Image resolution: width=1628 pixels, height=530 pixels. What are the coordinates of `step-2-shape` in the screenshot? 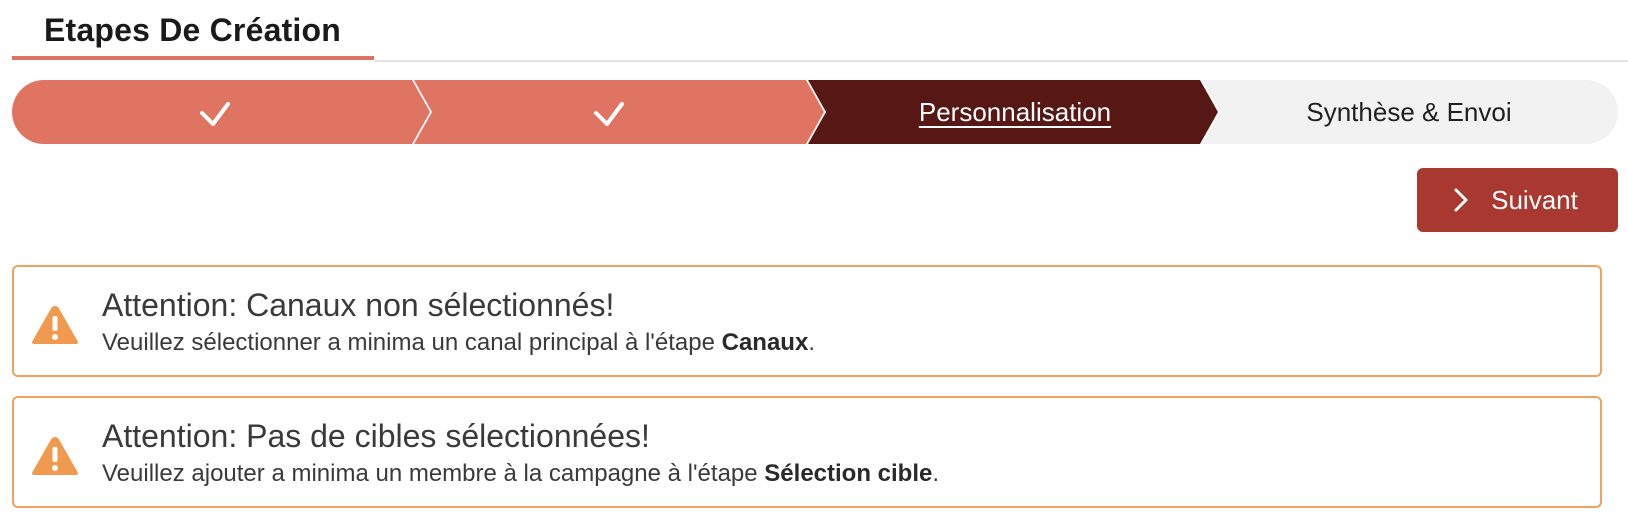 It's located at (619, 112).